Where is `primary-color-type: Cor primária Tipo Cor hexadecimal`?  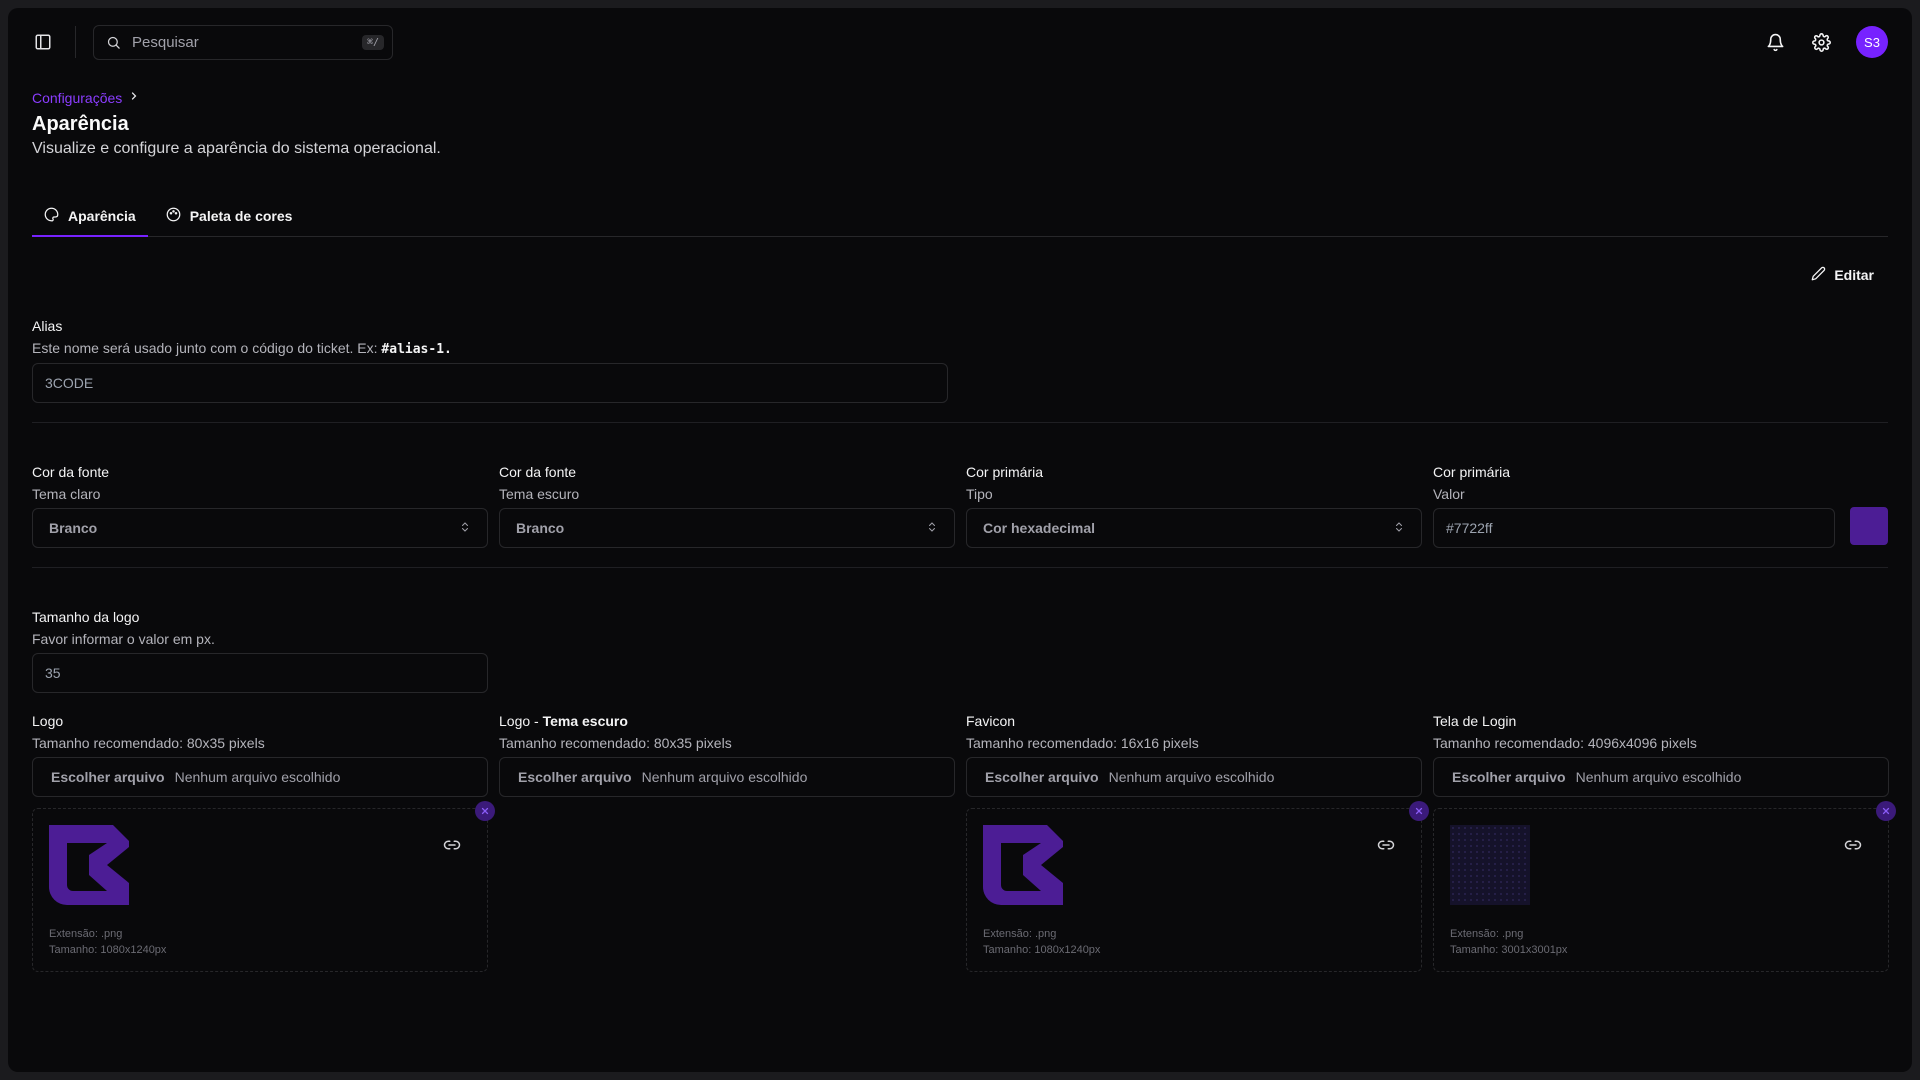
primary-color-type: Cor primária Tipo Cor hexadecimal is located at coordinates (1194, 506).